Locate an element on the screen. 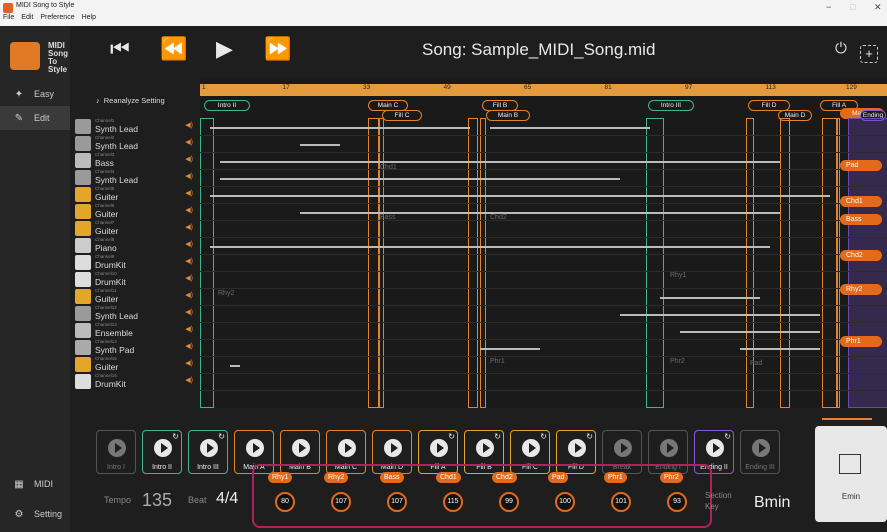 The image size is (887, 532). mixer-channel: Chd2 99 is located at coordinates (507, 497).